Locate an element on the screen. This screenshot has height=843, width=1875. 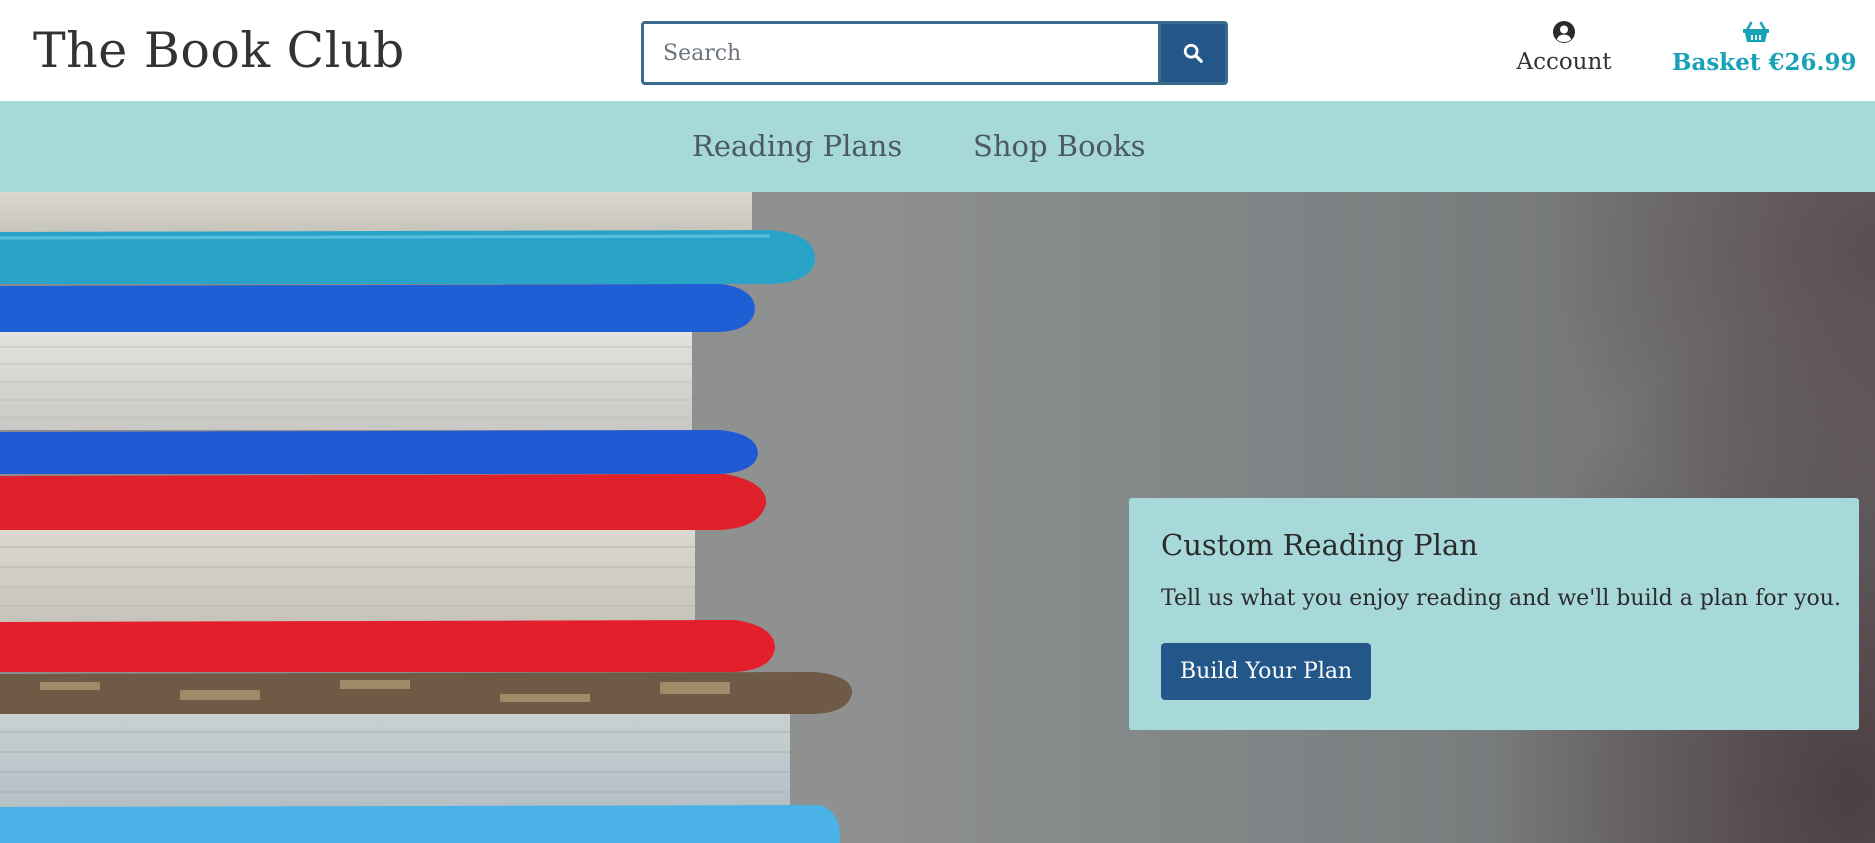
shopping-basket-icon is located at coordinates (1756, 31).